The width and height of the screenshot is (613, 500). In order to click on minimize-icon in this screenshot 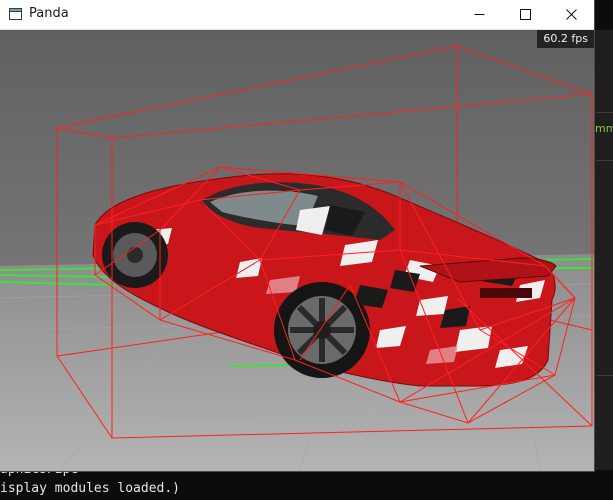, I will do `click(479, 14)`.